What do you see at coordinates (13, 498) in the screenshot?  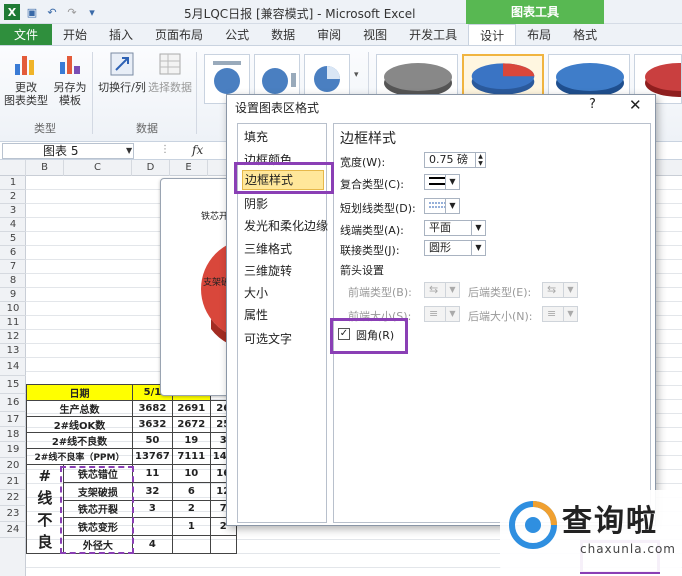 I see `row-header: 22` at bounding box center [13, 498].